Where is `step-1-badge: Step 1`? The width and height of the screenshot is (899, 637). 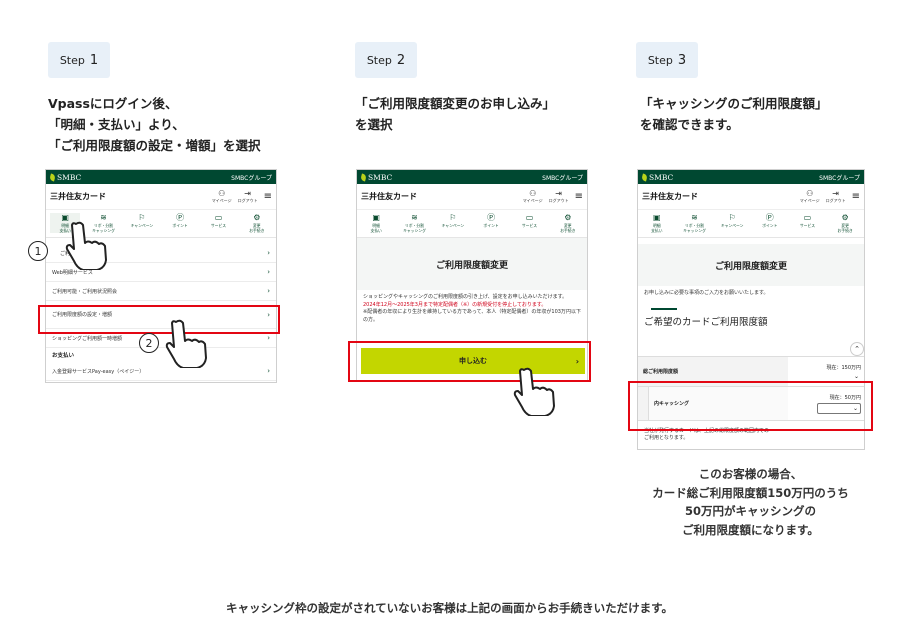 step-1-badge: Step 1 is located at coordinates (79, 60).